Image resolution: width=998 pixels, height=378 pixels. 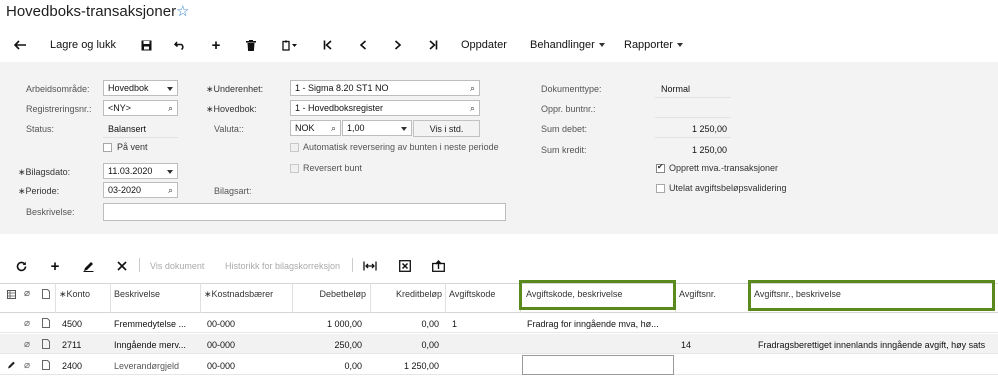 I want to click on workspace-select: Hovedbok, so click(x=140, y=88).